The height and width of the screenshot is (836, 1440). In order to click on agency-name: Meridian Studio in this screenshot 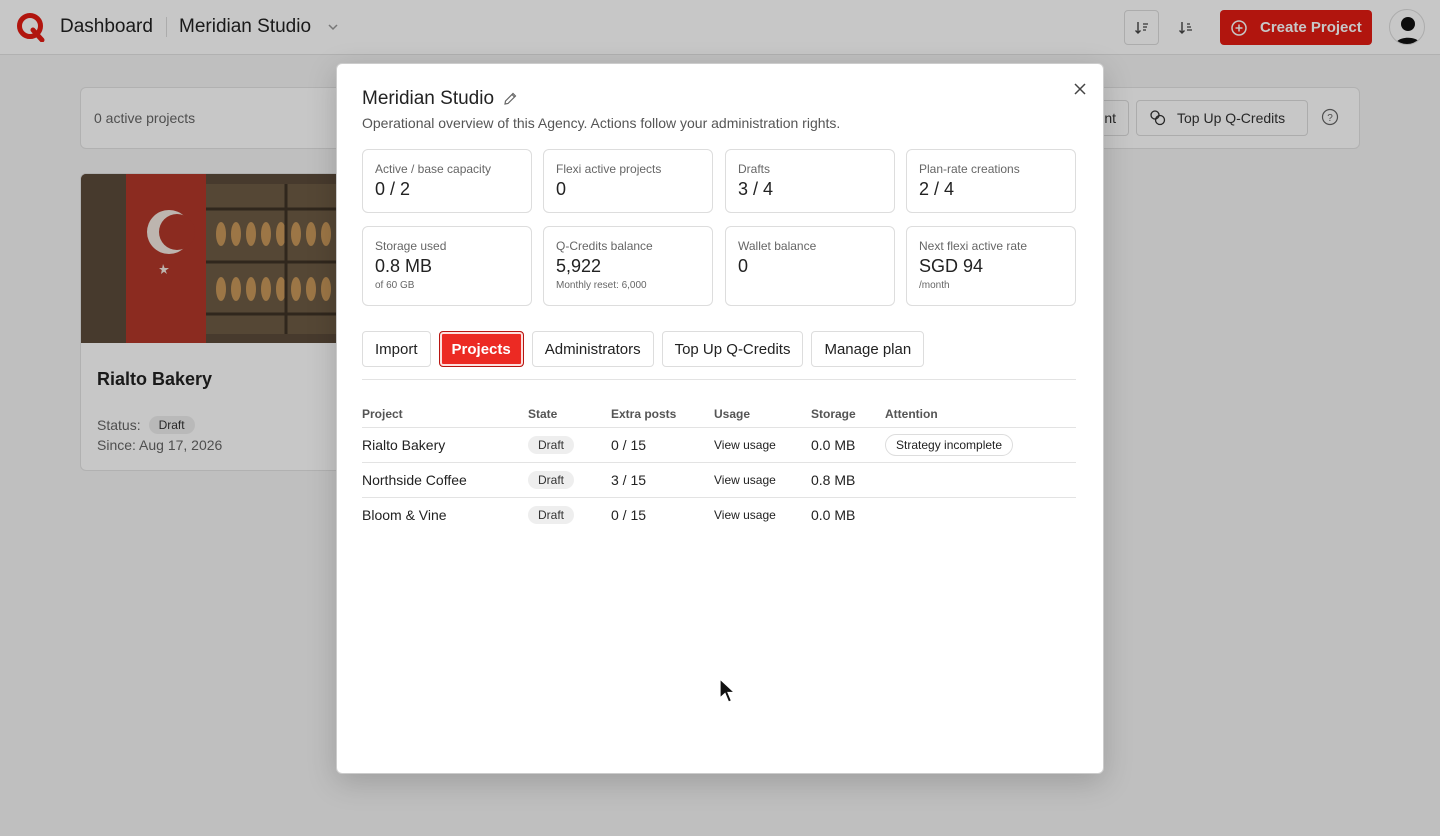, I will do `click(428, 98)`.